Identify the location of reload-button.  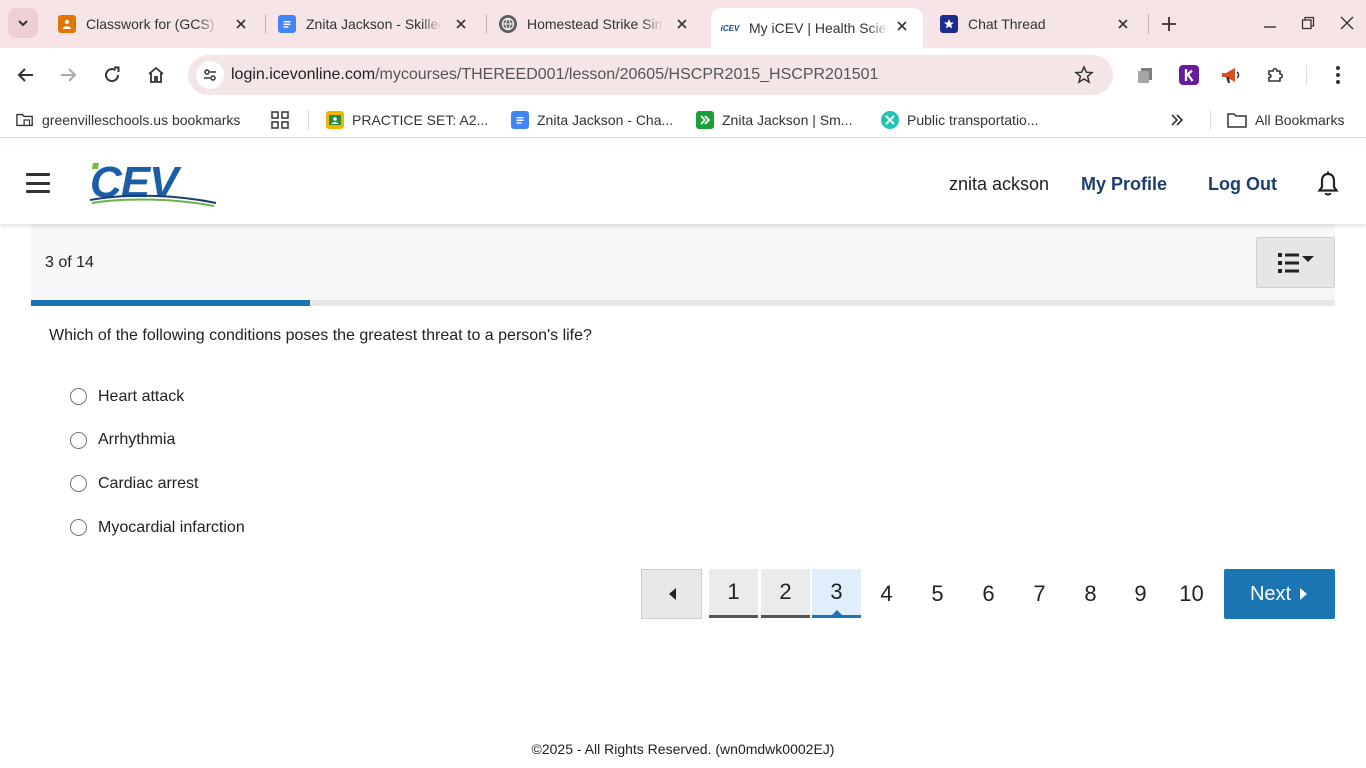
(112, 75).